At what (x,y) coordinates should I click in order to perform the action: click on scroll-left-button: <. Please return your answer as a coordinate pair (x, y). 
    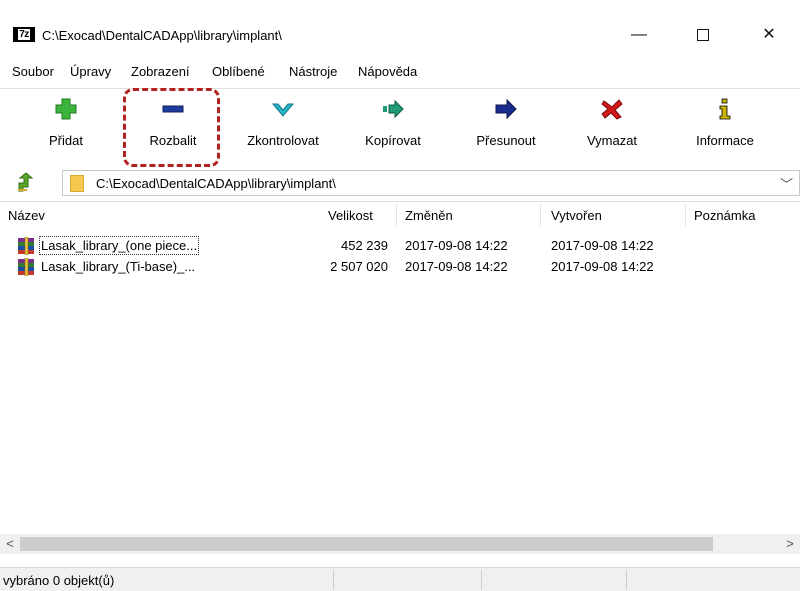
    Looking at the image, I should click on (10, 544).